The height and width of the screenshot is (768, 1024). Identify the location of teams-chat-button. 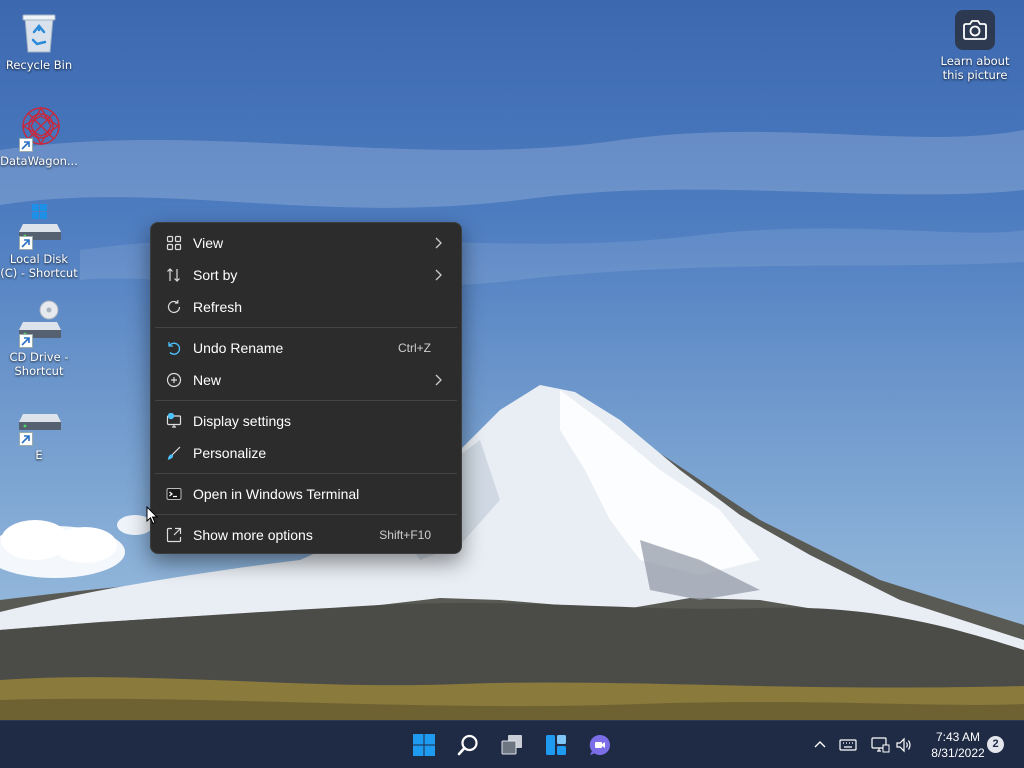
(600, 745).